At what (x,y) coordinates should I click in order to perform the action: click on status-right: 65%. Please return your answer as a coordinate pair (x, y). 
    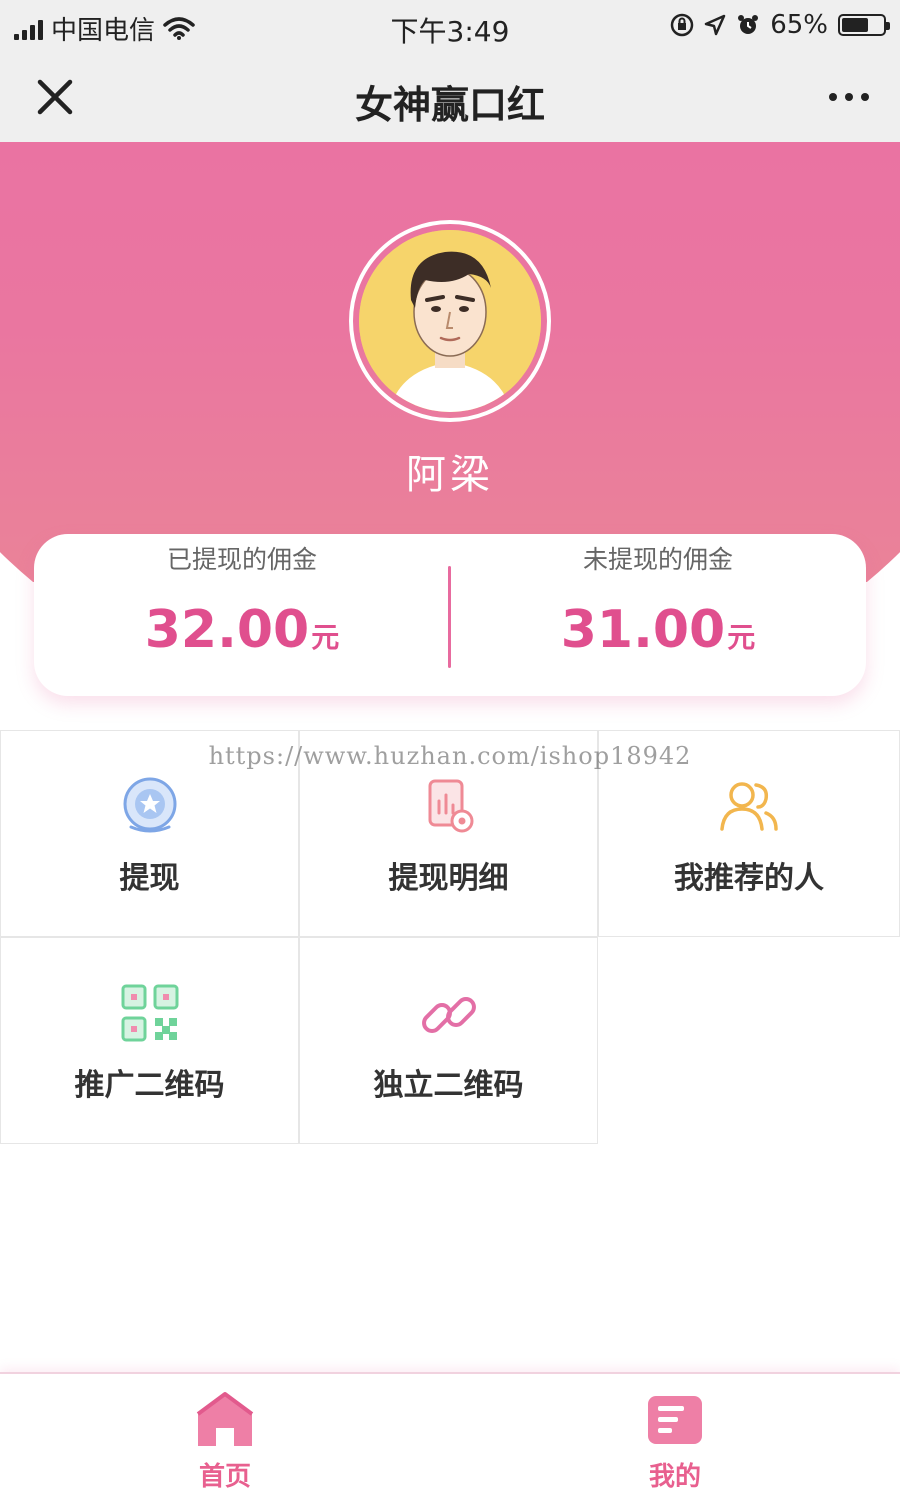
    Looking at the image, I should click on (780, 25).